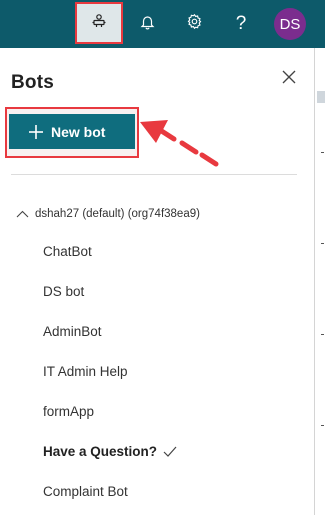 Image resolution: width=325 pixels, height=515 pixels. I want to click on annotation-arrow-icon, so click(181, 146).